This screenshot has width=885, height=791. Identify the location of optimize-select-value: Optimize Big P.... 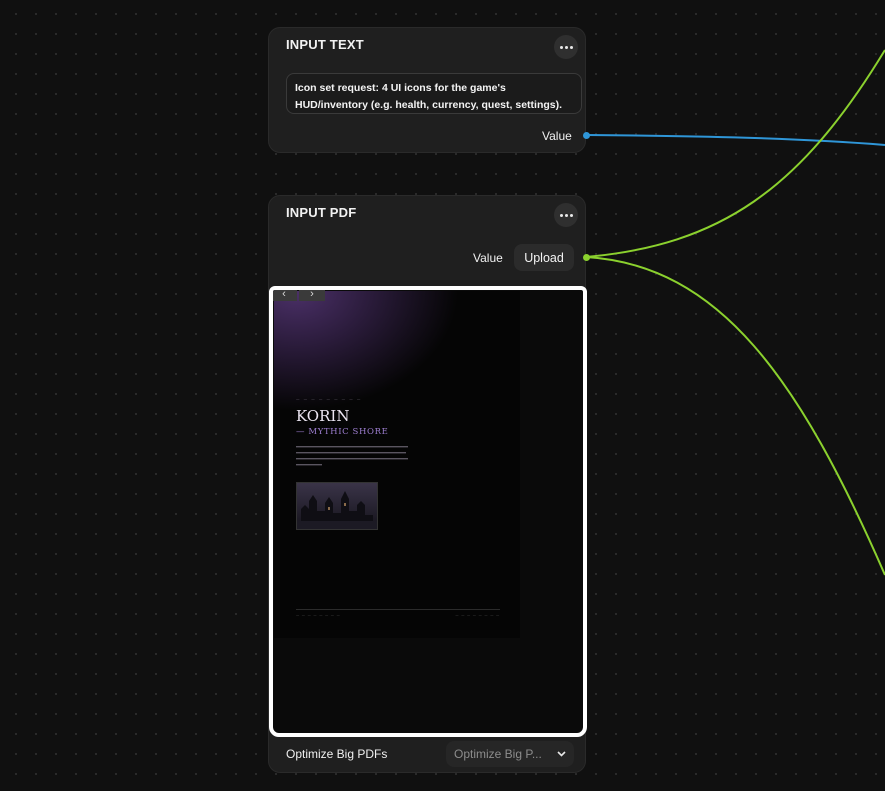
(498, 754).